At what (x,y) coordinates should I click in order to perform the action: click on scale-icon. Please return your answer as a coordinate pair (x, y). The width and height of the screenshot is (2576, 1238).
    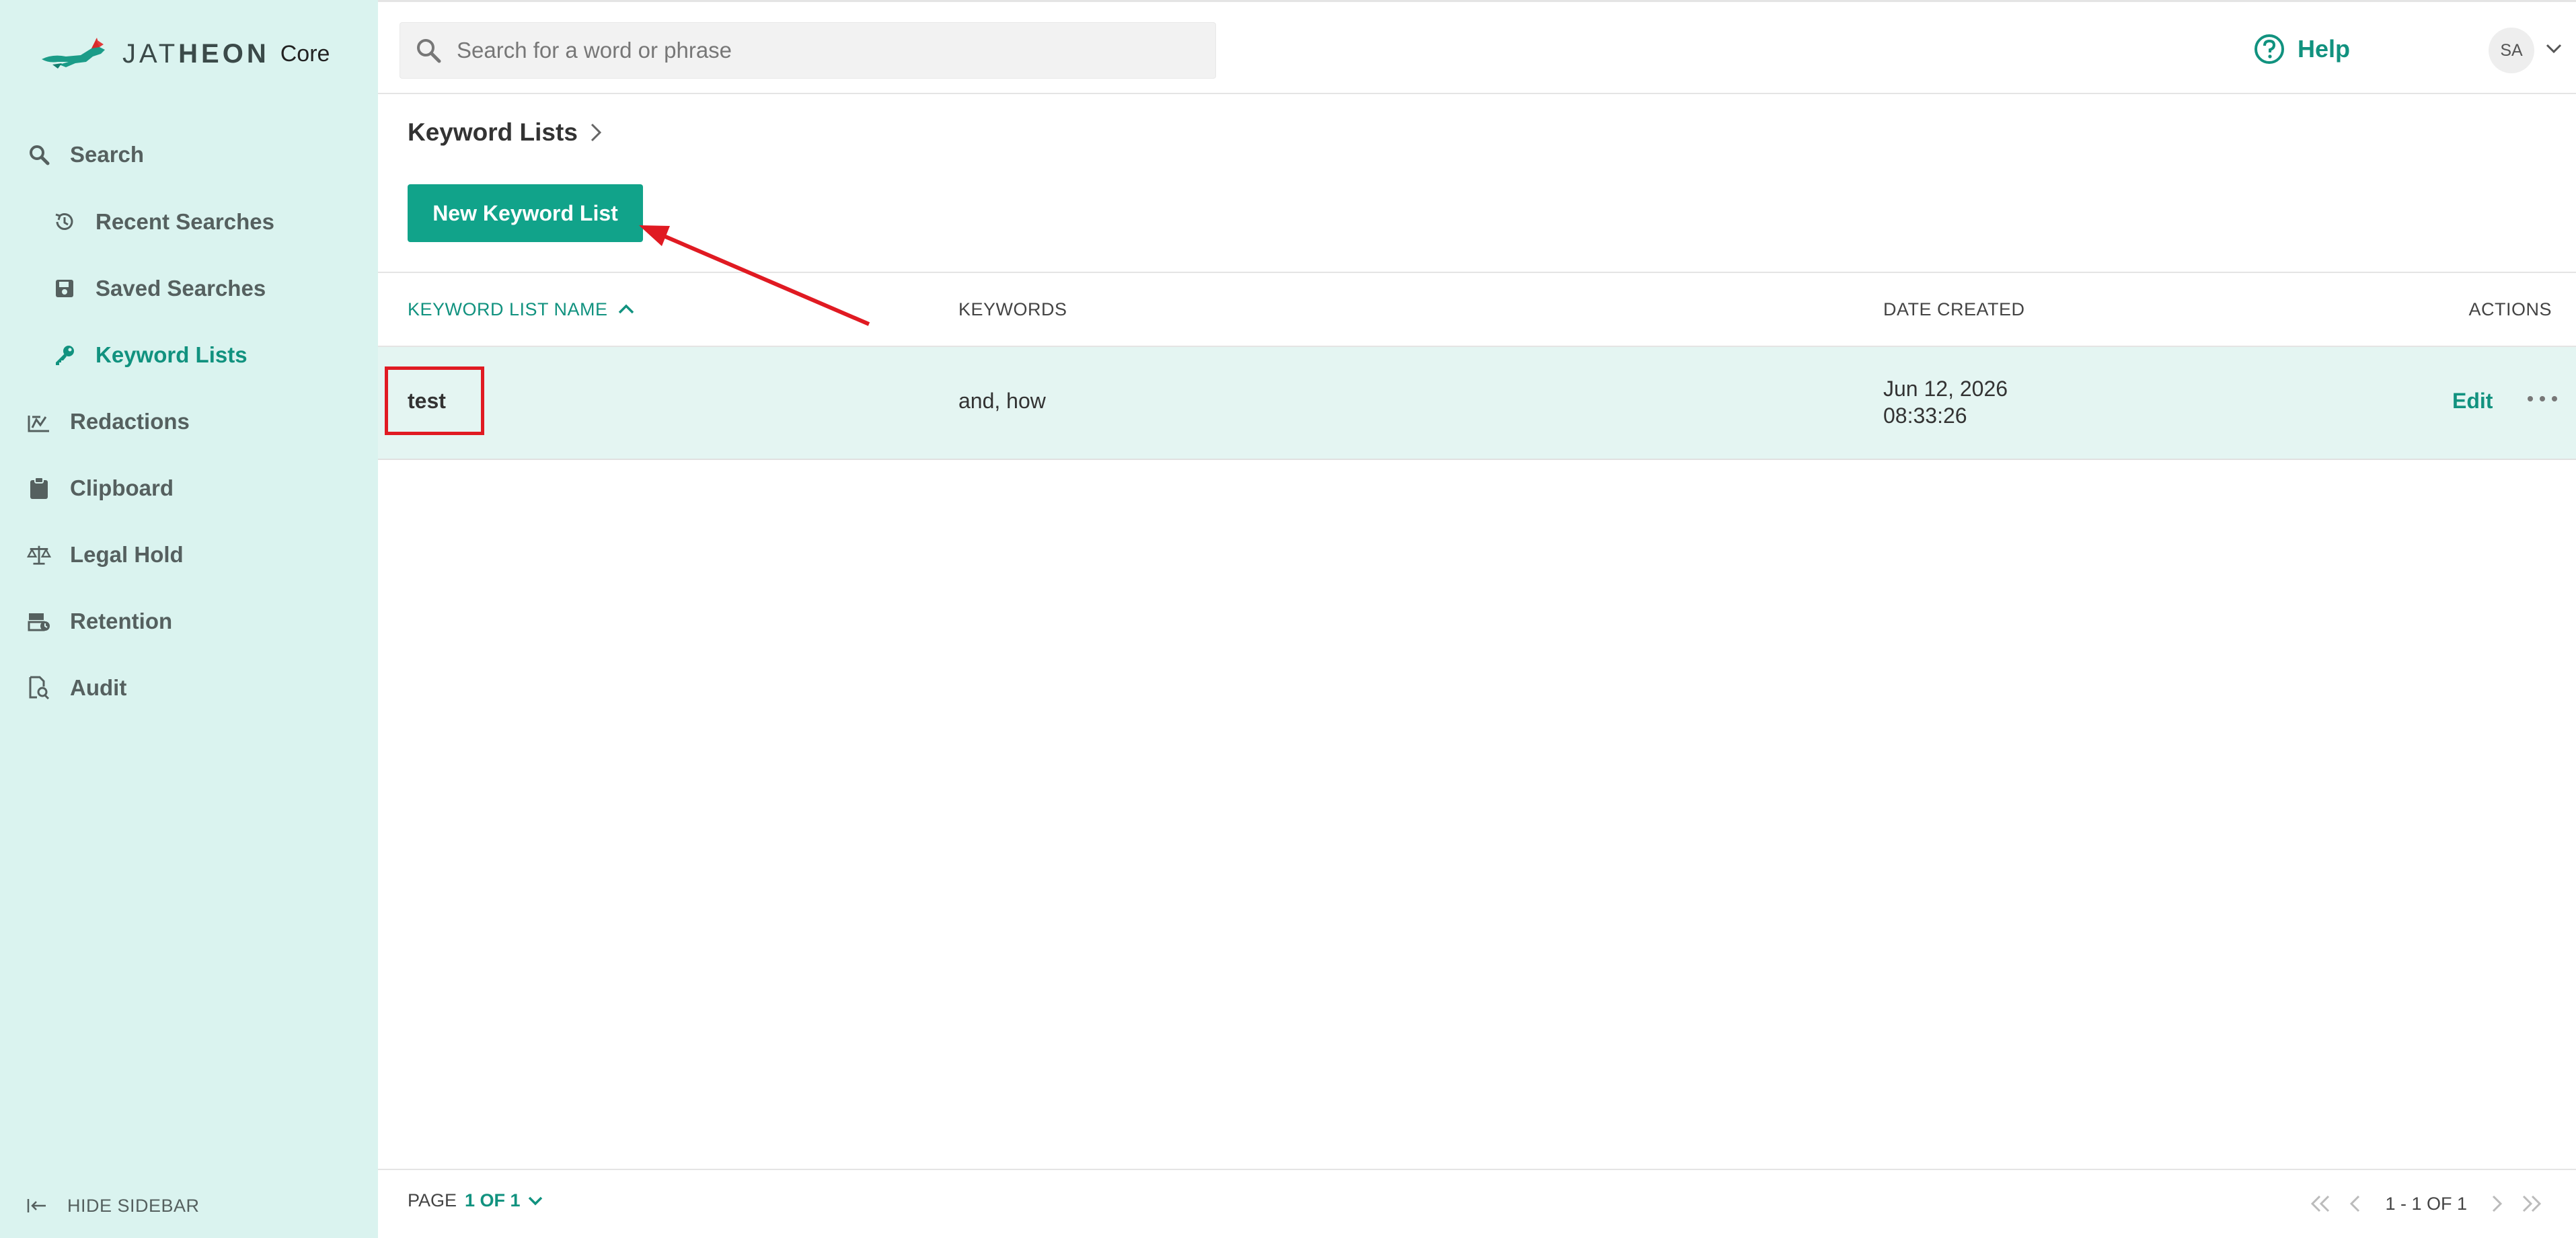
    Looking at the image, I should click on (39, 555).